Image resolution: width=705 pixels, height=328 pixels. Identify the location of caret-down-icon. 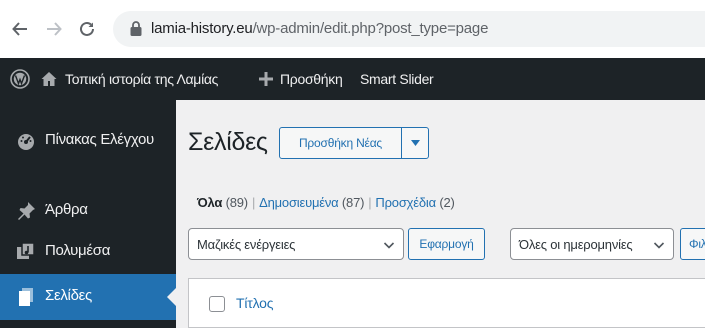
(415, 143).